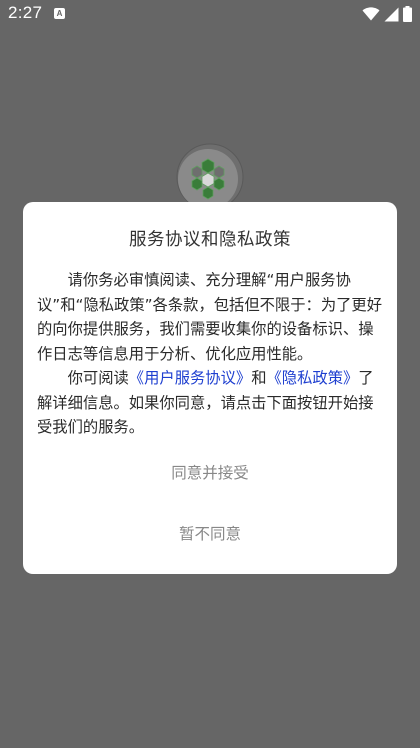  I want to click on paragraph-2-and: 和, so click(259, 378).